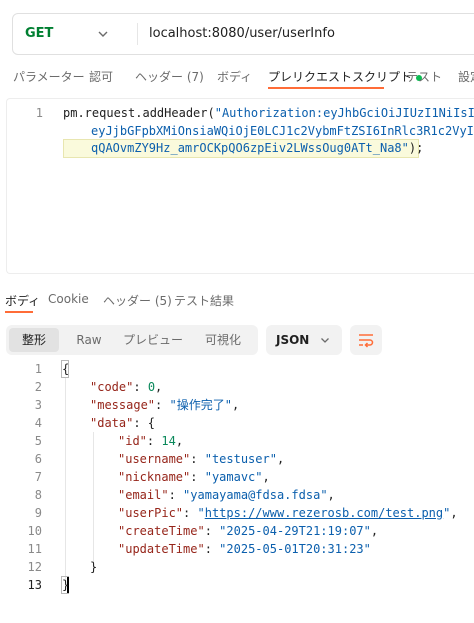  What do you see at coordinates (34, 531) in the screenshot?
I see `line-number: 10` at bounding box center [34, 531].